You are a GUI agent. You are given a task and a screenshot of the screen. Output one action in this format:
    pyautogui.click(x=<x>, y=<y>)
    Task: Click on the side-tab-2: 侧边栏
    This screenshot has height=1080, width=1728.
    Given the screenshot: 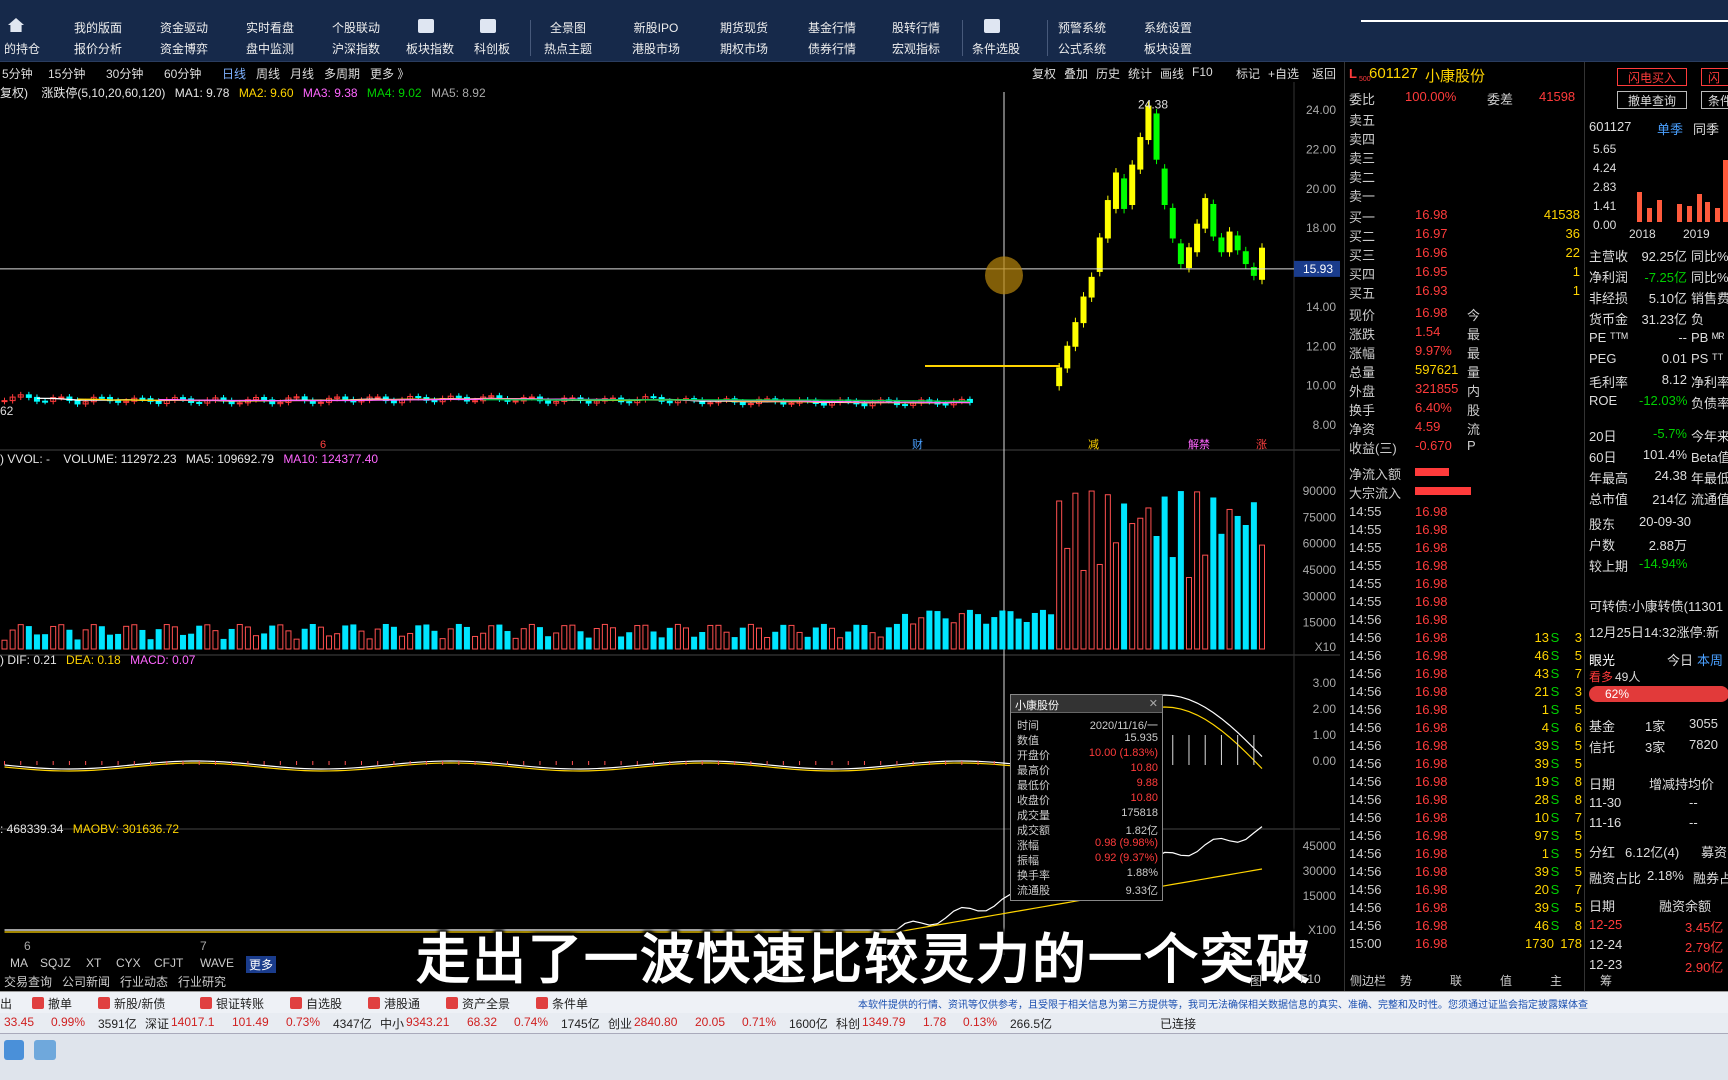 What is the action you would take?
    pyautogui.click(x=1368, y=980)
    